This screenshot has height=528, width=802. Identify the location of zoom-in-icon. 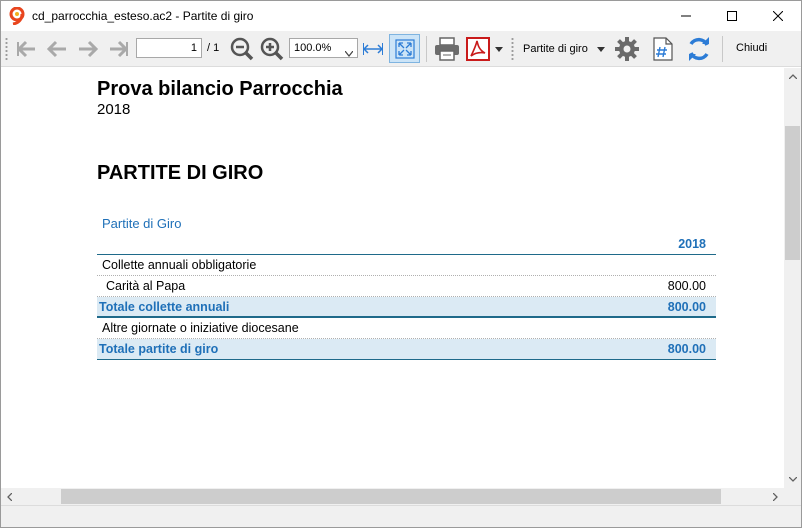
(272, 49).